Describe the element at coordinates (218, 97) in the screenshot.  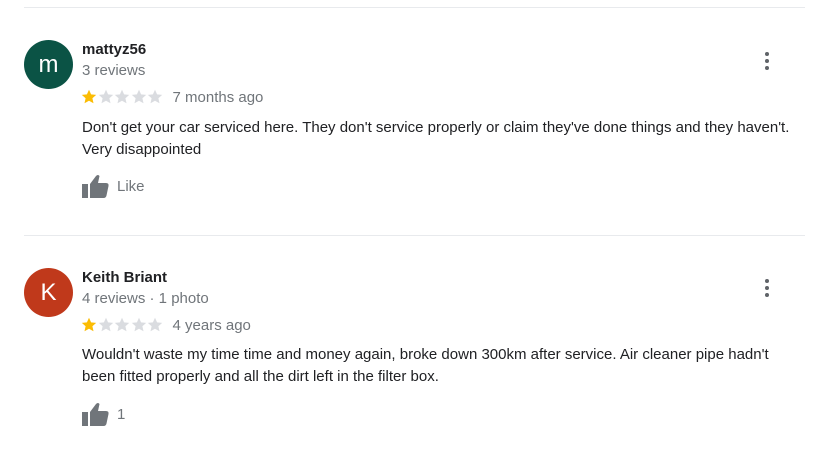
I see `review-time: 7 months ago` at that location.